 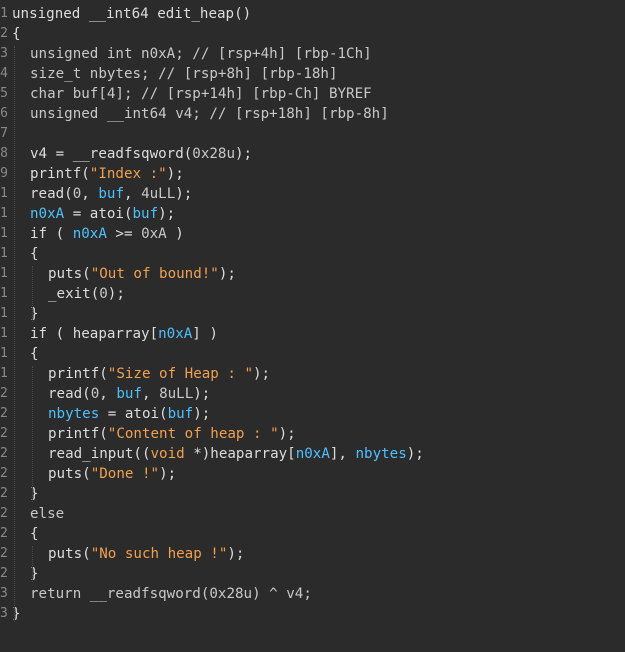 I want to click on code-text: puts("No such heap !");, so click(x=146, y=554).